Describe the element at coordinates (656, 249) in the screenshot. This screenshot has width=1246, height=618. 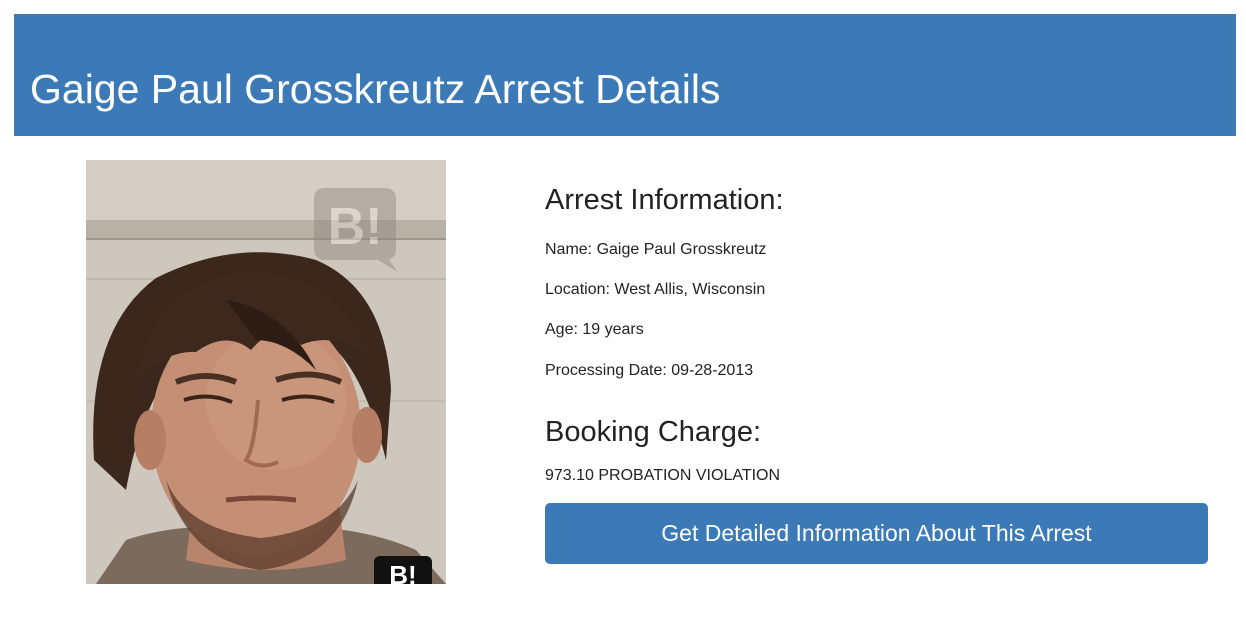
I see `name-field: Name: Gaige Paul Grosskreutz` at that location.